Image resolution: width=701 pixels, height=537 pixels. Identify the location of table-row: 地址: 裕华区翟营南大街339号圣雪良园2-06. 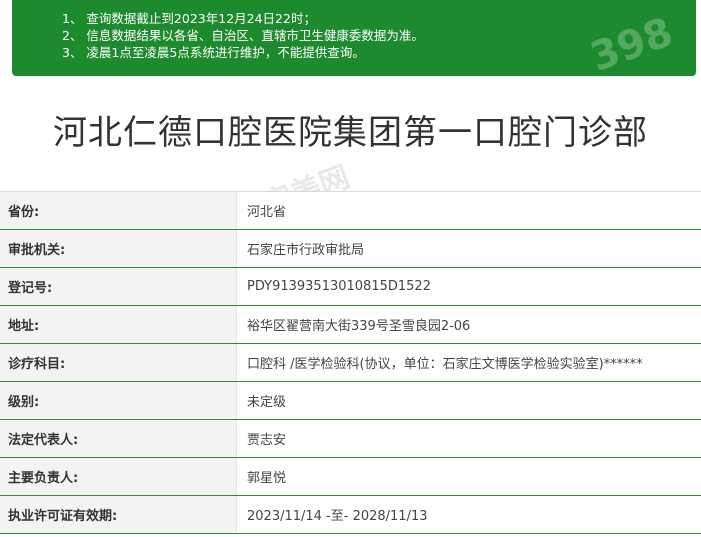
(350, 325).